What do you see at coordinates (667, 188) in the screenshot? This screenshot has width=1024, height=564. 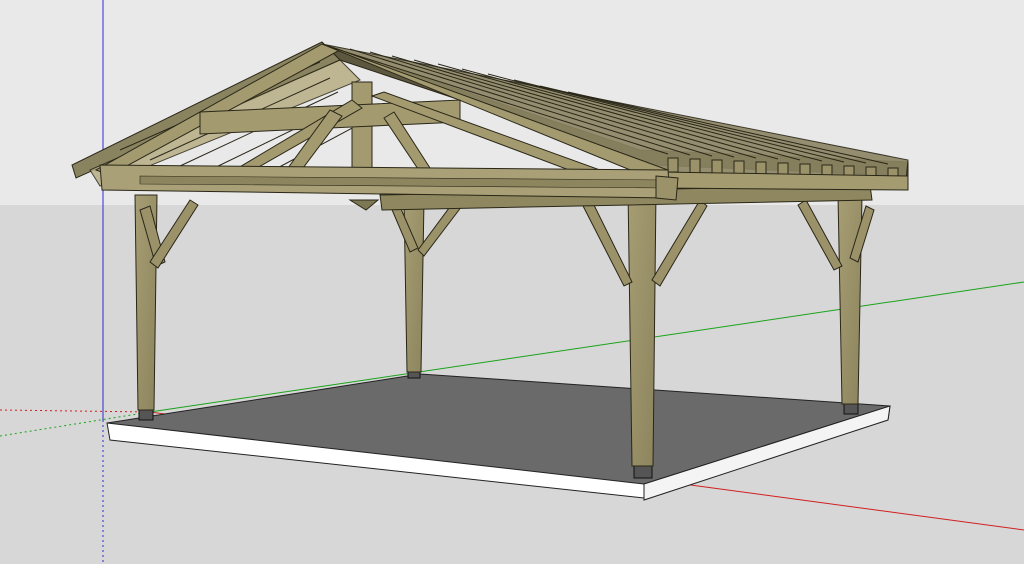 I see `right-end-beam` at bounding box center [667, 188].